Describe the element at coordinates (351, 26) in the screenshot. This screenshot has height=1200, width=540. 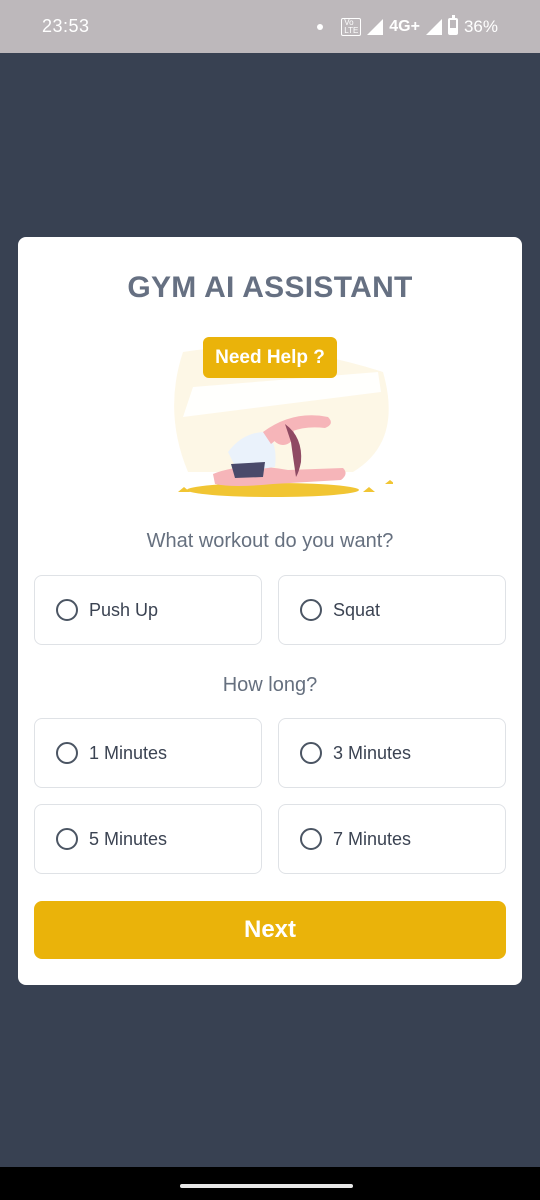
I see `volte-icon: Vo LTE` at that location.